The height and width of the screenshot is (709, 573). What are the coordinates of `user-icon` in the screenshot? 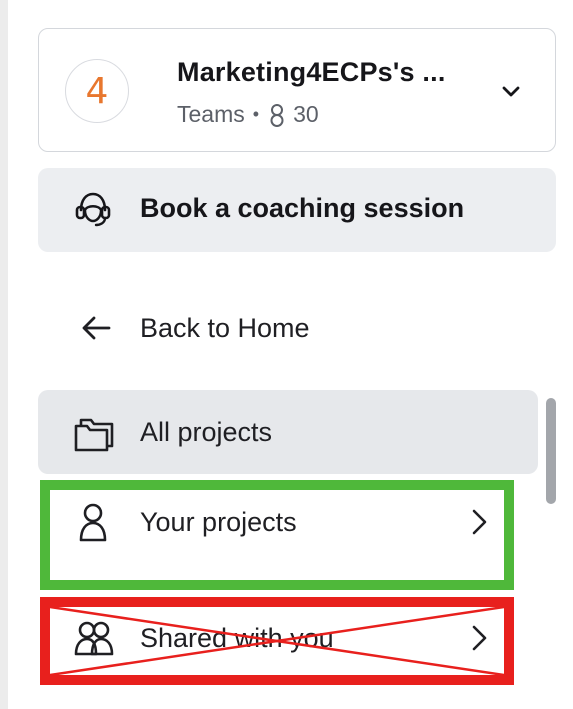 It's located at (93, 522).